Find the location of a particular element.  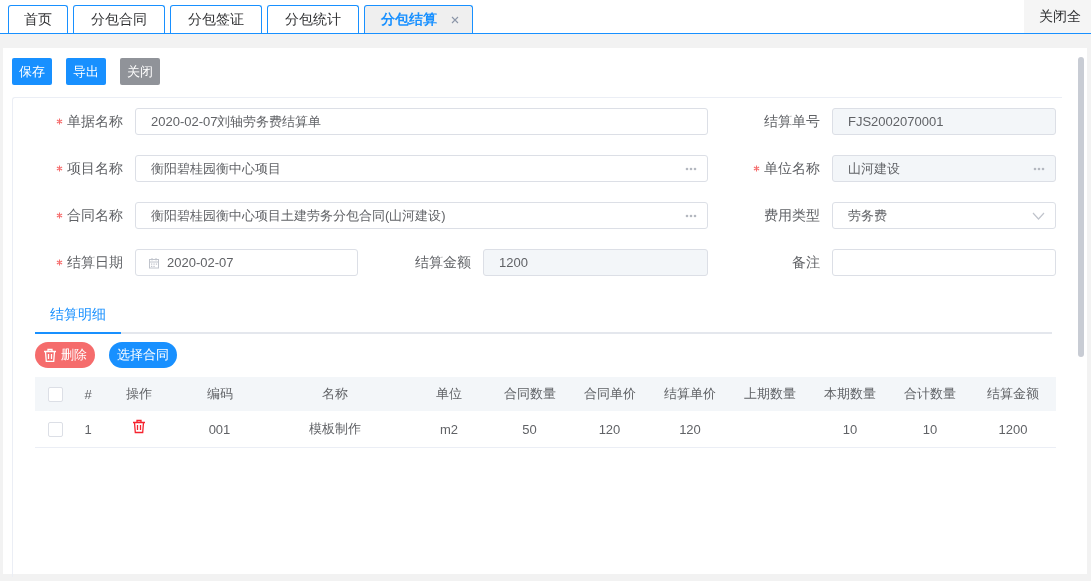

input-field: 劳务费 is located at coordinates (944, 215).